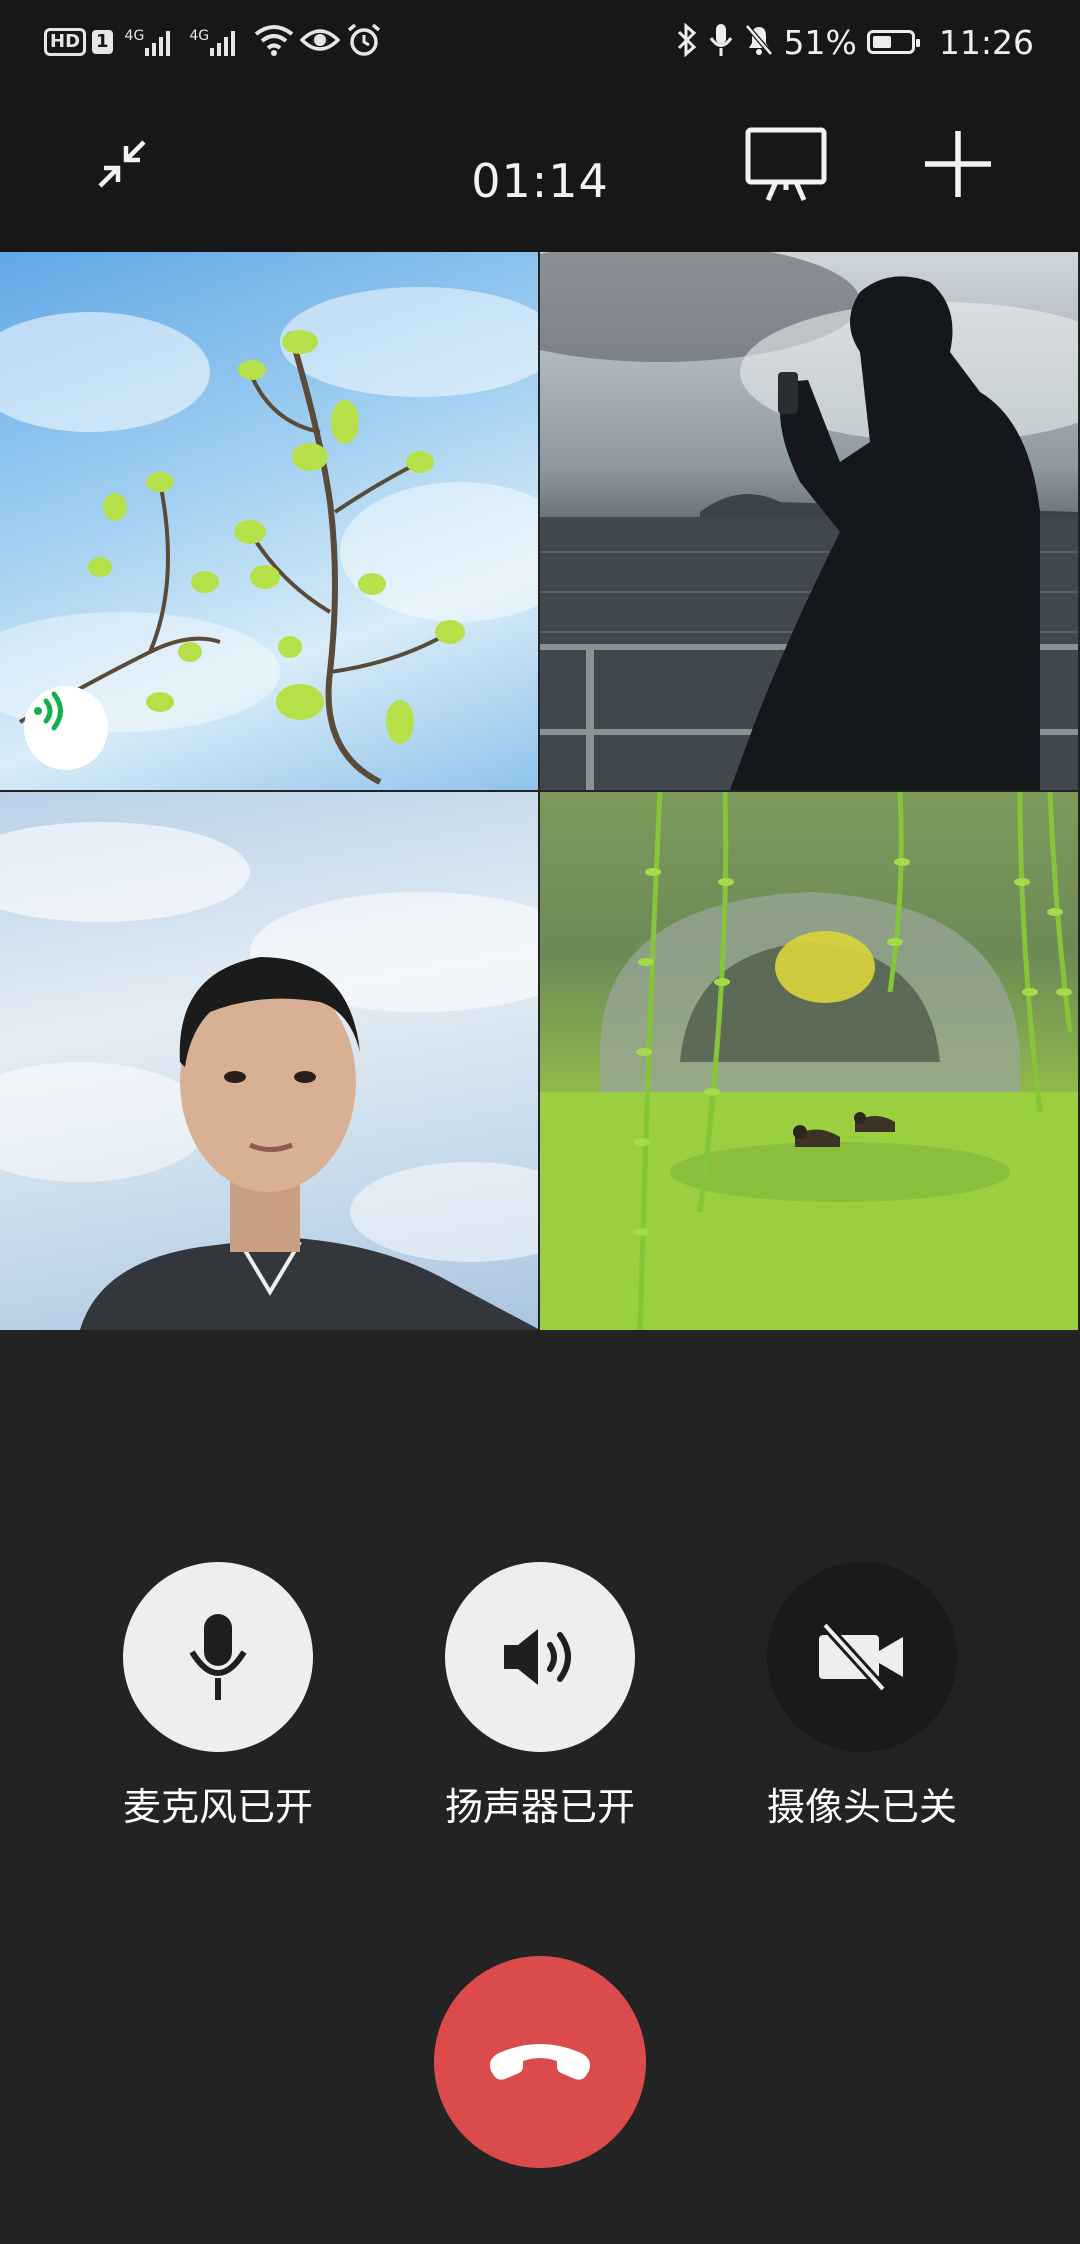 Image resolution: width=1080 pixels, height=2244 pixels. Describe the element at coordinates (320, 42) in the screenshot. I see `eye-icon` at that location.